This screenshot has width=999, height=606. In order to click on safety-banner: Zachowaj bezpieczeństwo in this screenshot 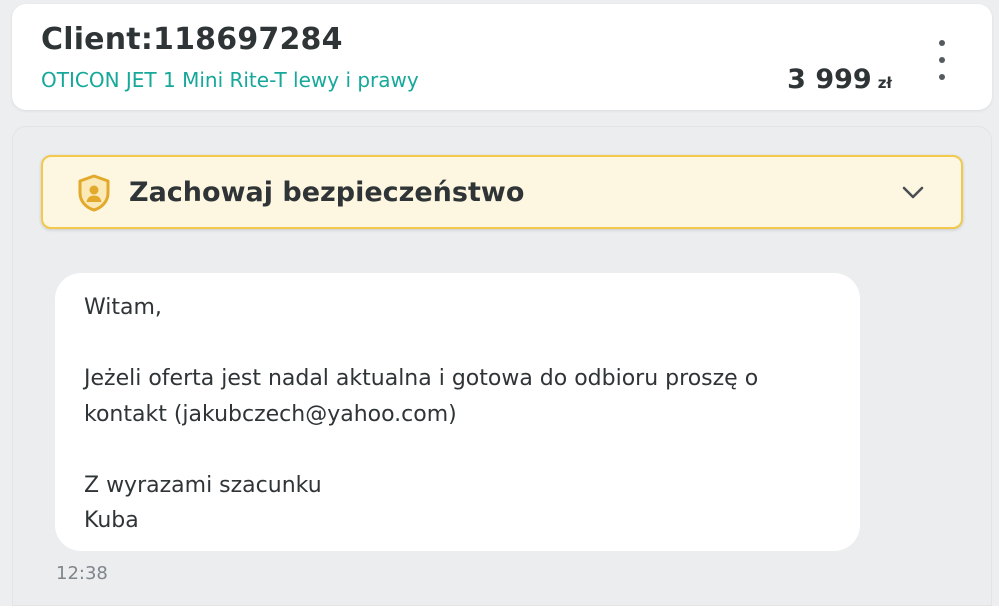, I will do `click(502, 192)`.